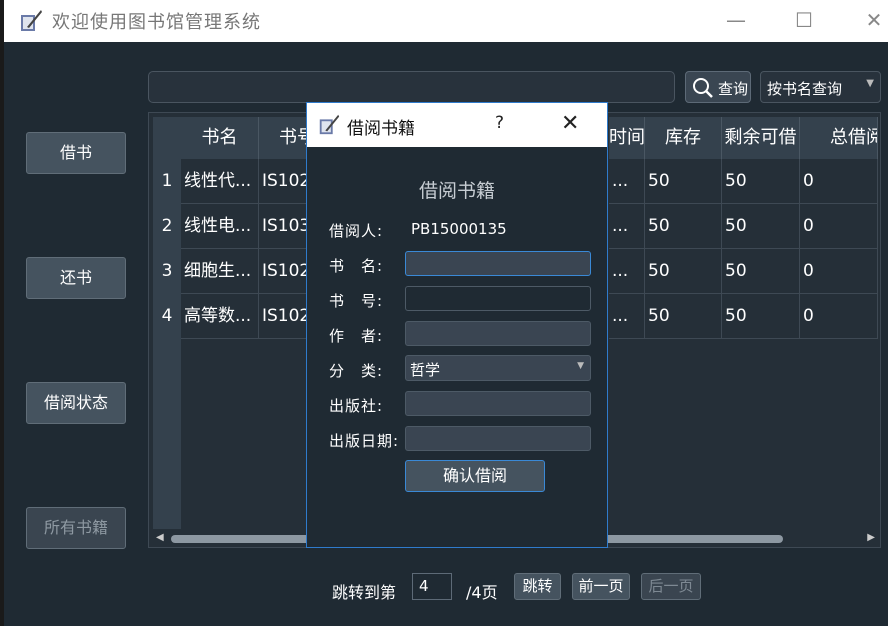 The height and width of the screenshot is (626, 888). Describe the element at coordinates (356, 301) in the screenshot. I see `book-number-label: 书 号:` at that location.